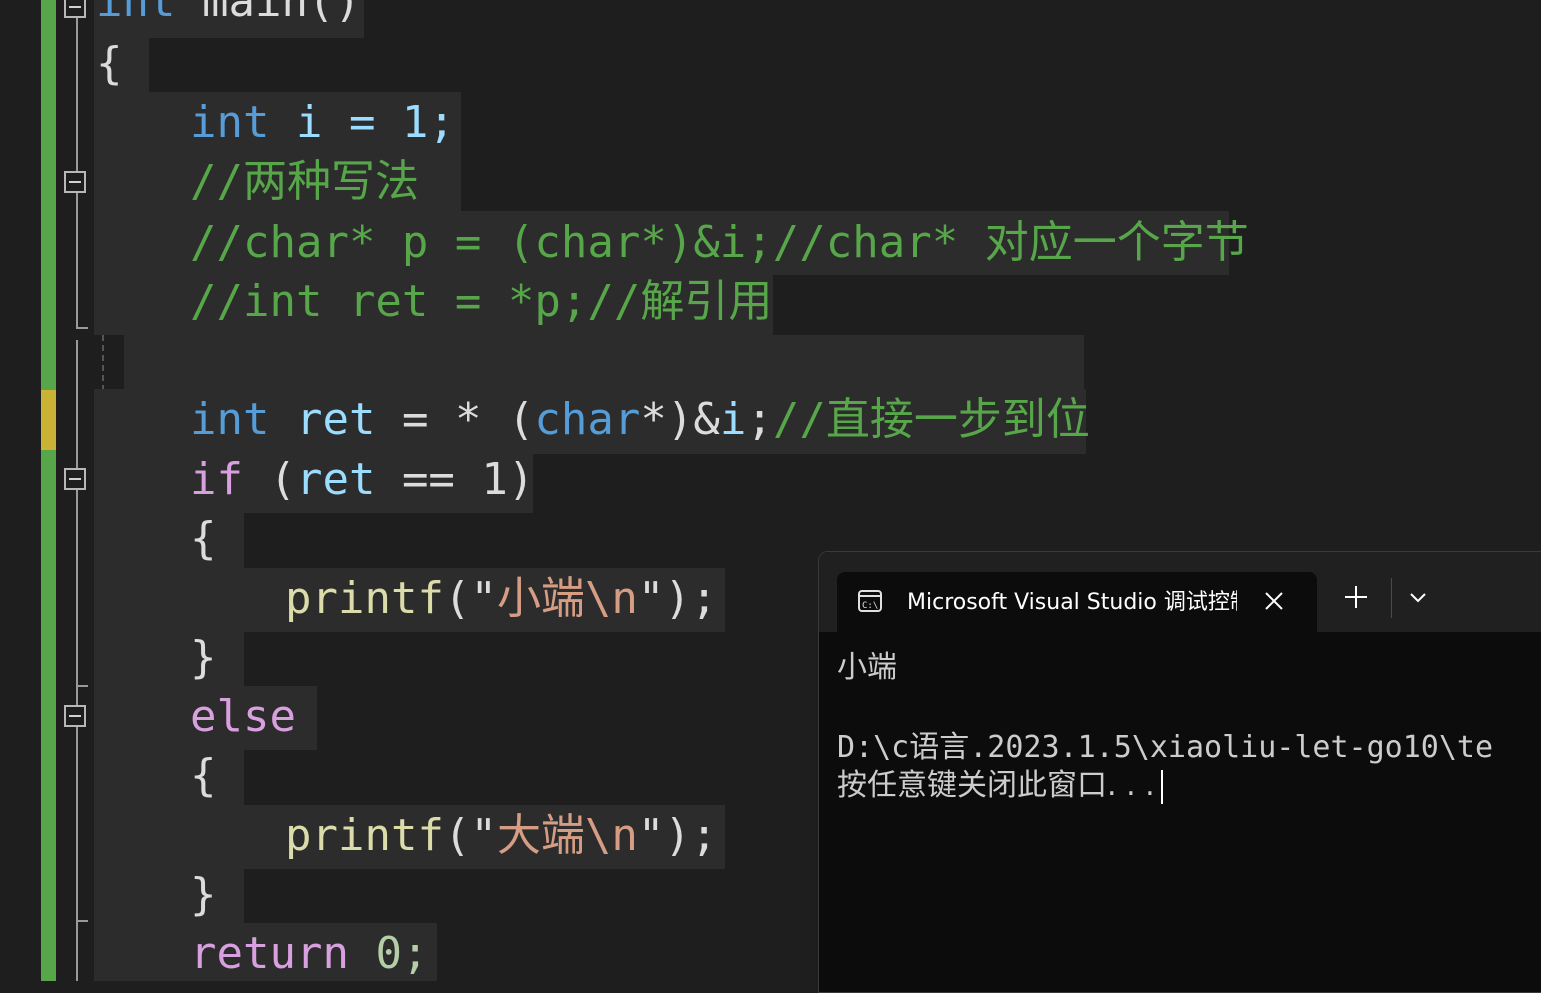  I want to click on output-prompt-line: 按任意键关闭此窗口. . ., so click(1000, 786).